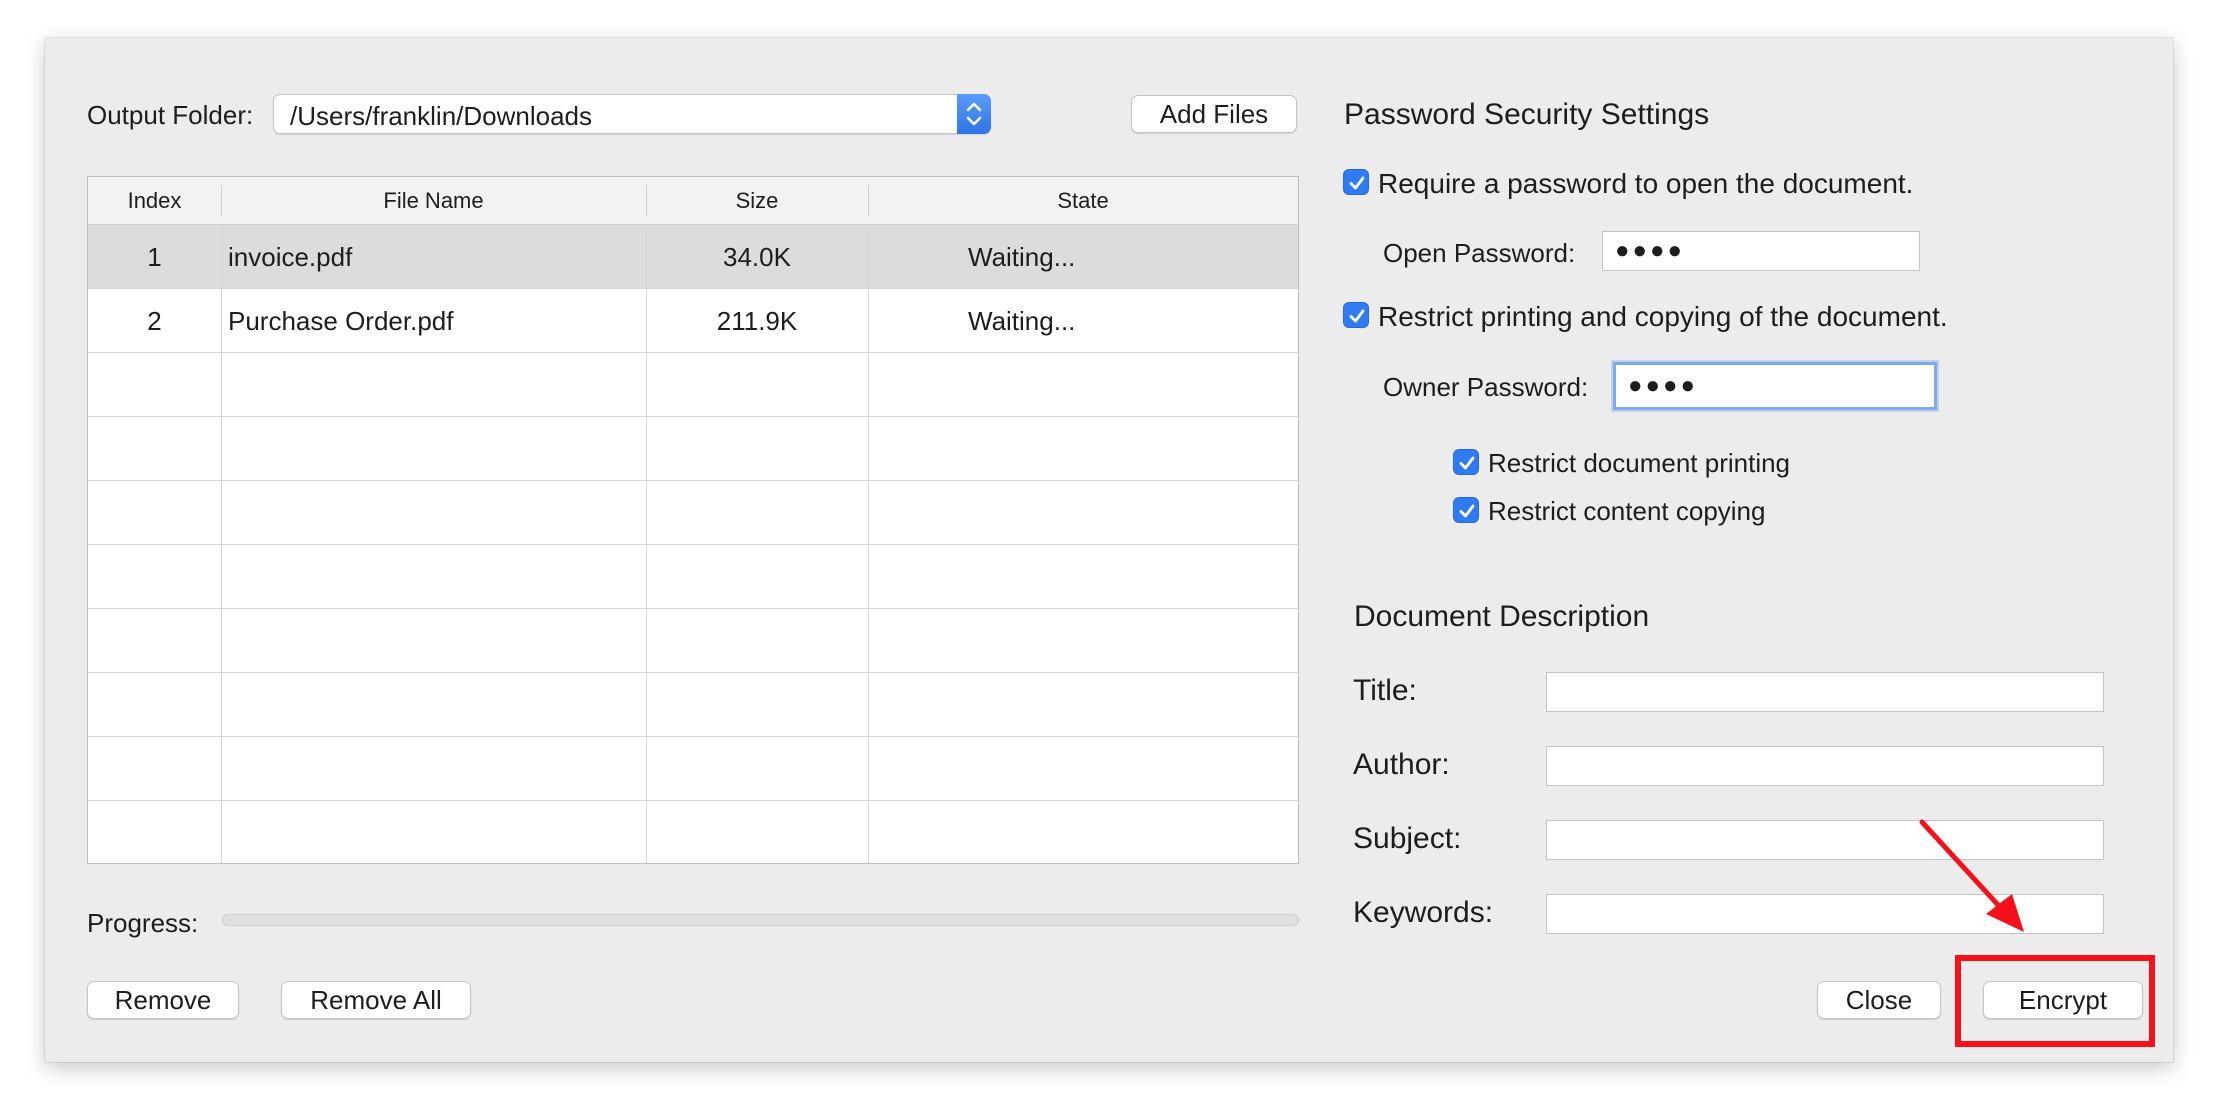 Image resolution: width=2218 pixels, height=1114 pixels. I want to click on author-label: Author:, so click(1401, 764).